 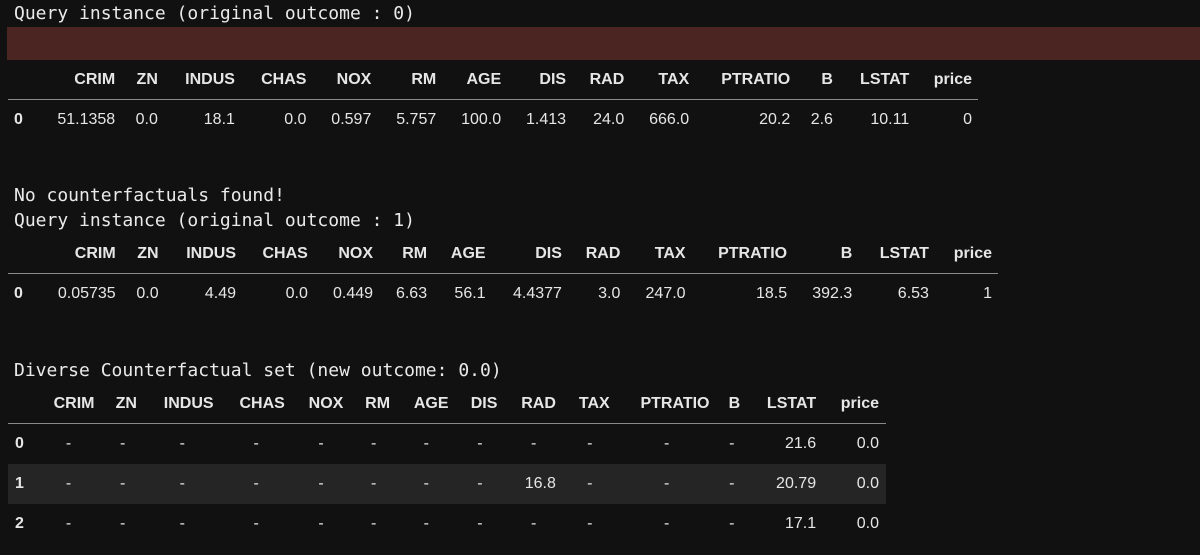 I want to click on cell-price: 0, so click(x=967, y=119).